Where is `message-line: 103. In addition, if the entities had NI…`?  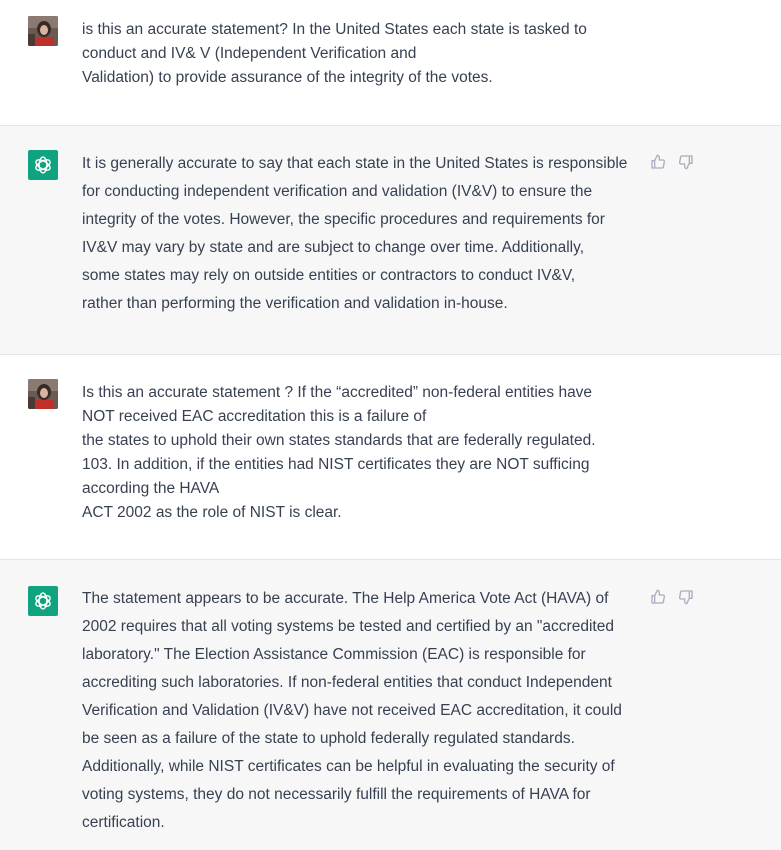 message-line: 103. In addition, if the entities had NI… is located at coordinates (336, 464).